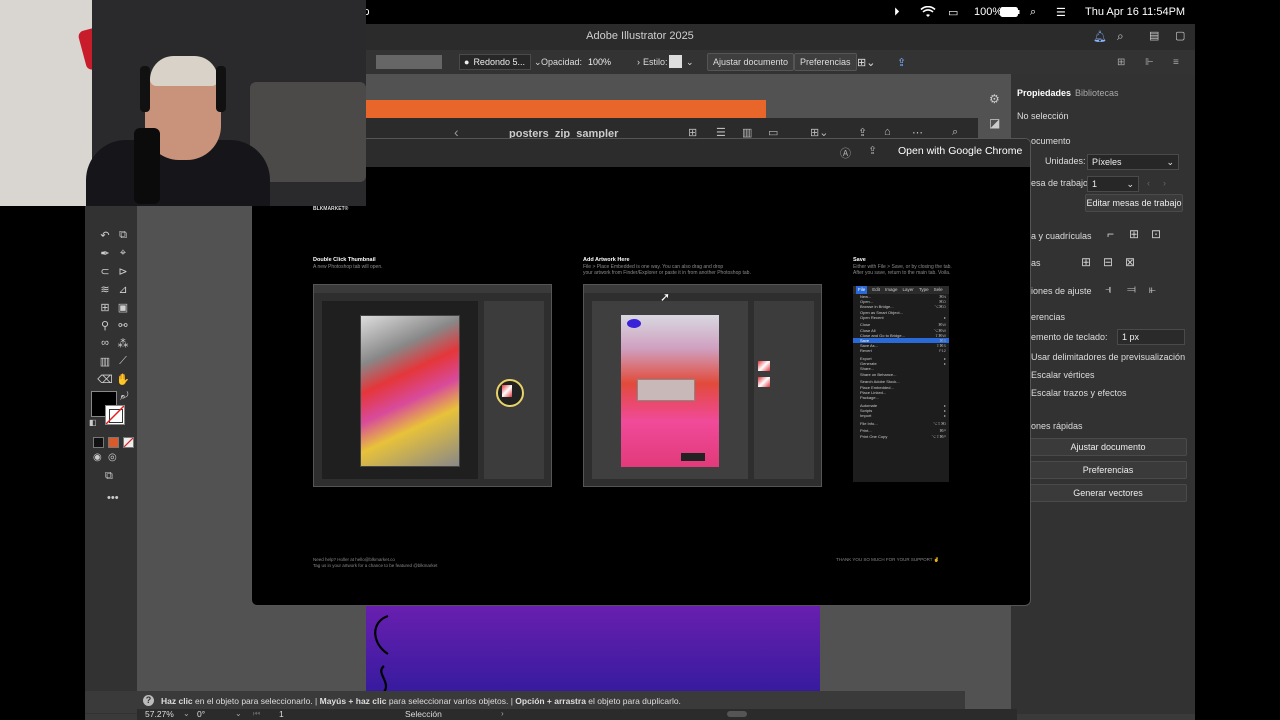 The width and height of the screenshot is (1280, 720). I want to click on ps-menu-item-label: Print One Copy, so click(874, 436).